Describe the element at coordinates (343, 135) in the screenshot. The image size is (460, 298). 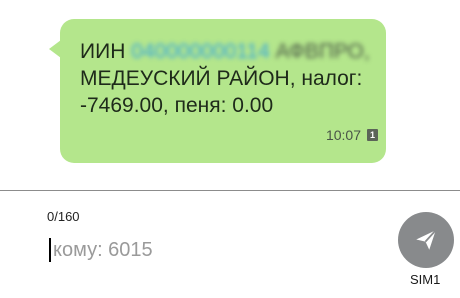
I see `message-time: 10:07` at that location.